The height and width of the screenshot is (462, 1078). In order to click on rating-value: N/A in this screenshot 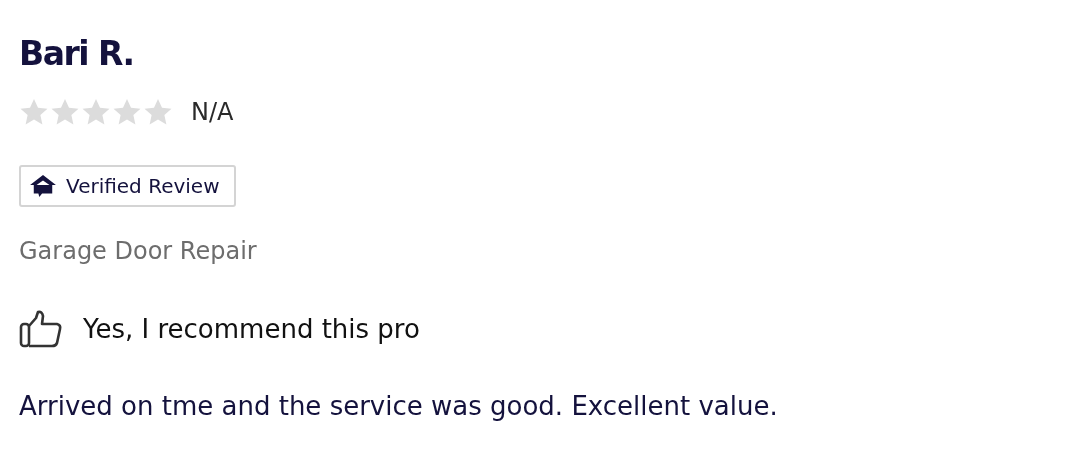, I will do `click(212, 112)`.